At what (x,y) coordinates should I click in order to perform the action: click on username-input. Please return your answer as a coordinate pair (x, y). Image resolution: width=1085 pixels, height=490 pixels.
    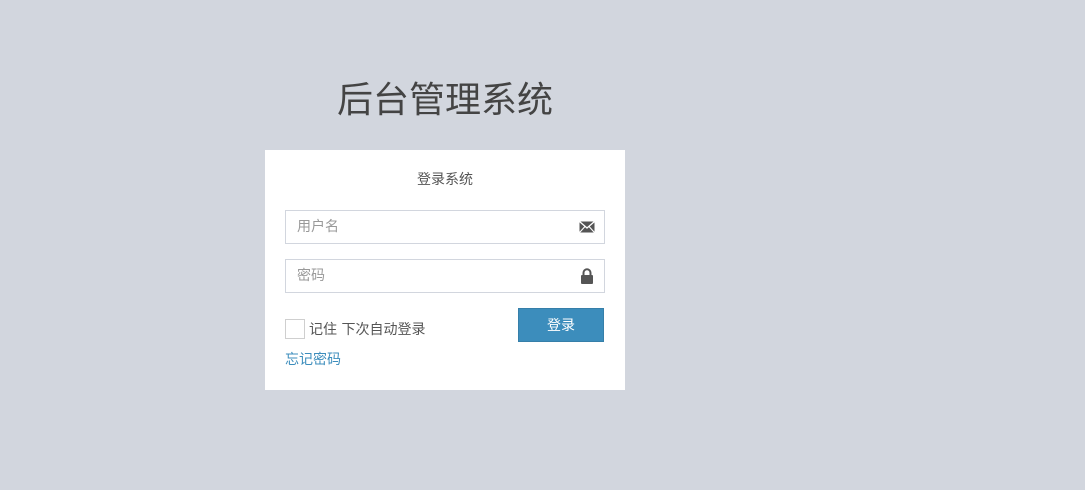
    Looking at the image, I should click on (426, 227).